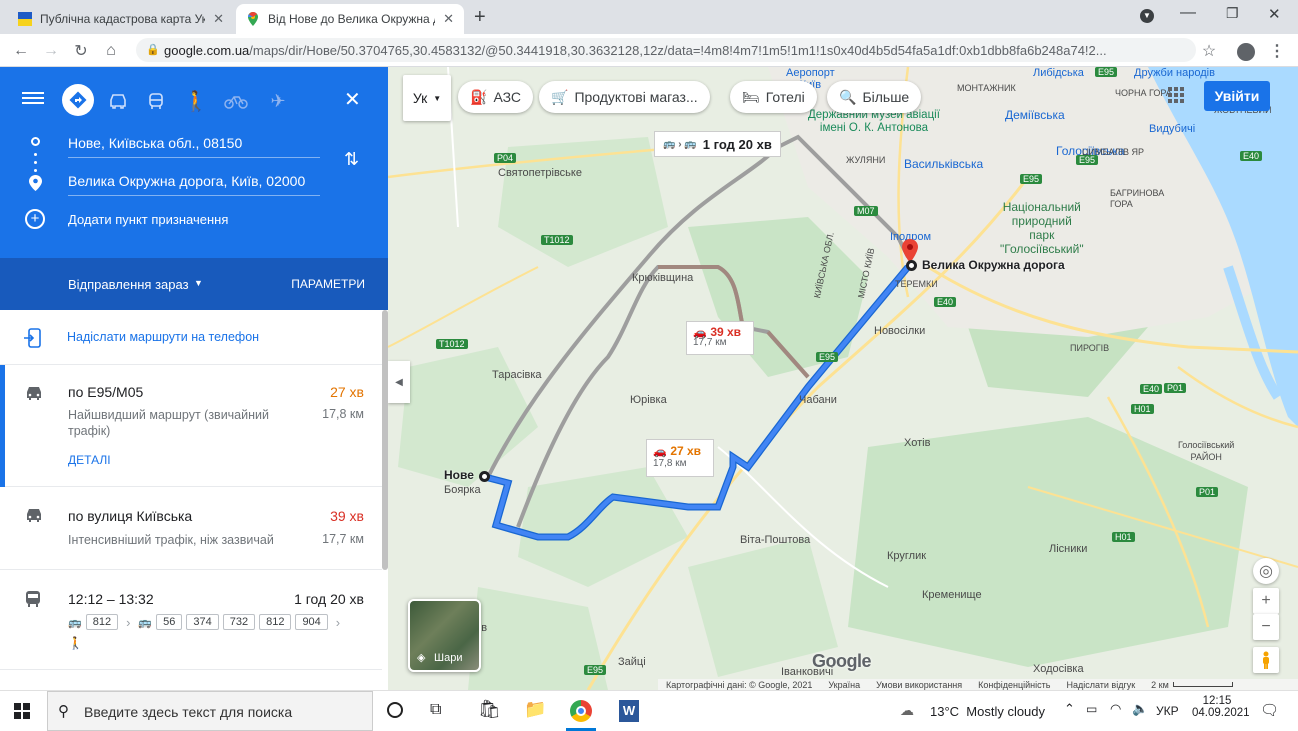 Image resolution: width=1298 pixels, height=731 pixels. What do you see at coordinates (21, 51) in the screenshot?
I see `back-icon: ←` at bounding box center [21, 51].